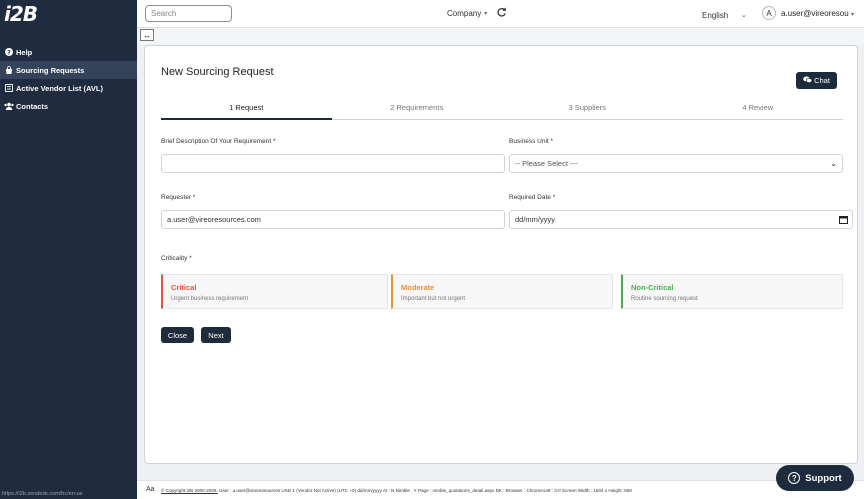  I want to click on criticality-subtitle: Urgent business requirement, so click(210, 299).